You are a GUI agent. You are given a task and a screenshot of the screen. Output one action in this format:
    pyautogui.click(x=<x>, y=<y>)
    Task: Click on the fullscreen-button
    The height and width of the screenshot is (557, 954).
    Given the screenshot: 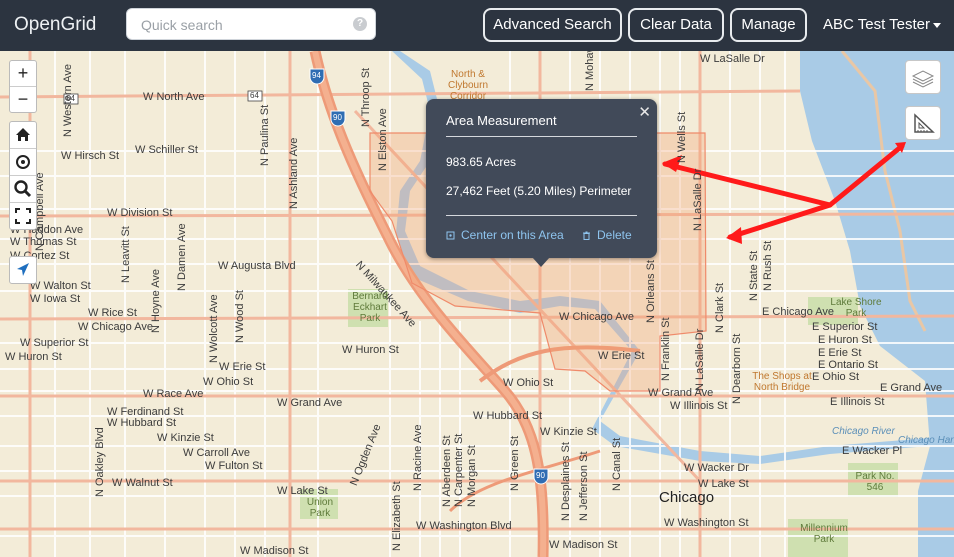 What is the action you would take?
    pyautogui.click(x=23, y=215)
    